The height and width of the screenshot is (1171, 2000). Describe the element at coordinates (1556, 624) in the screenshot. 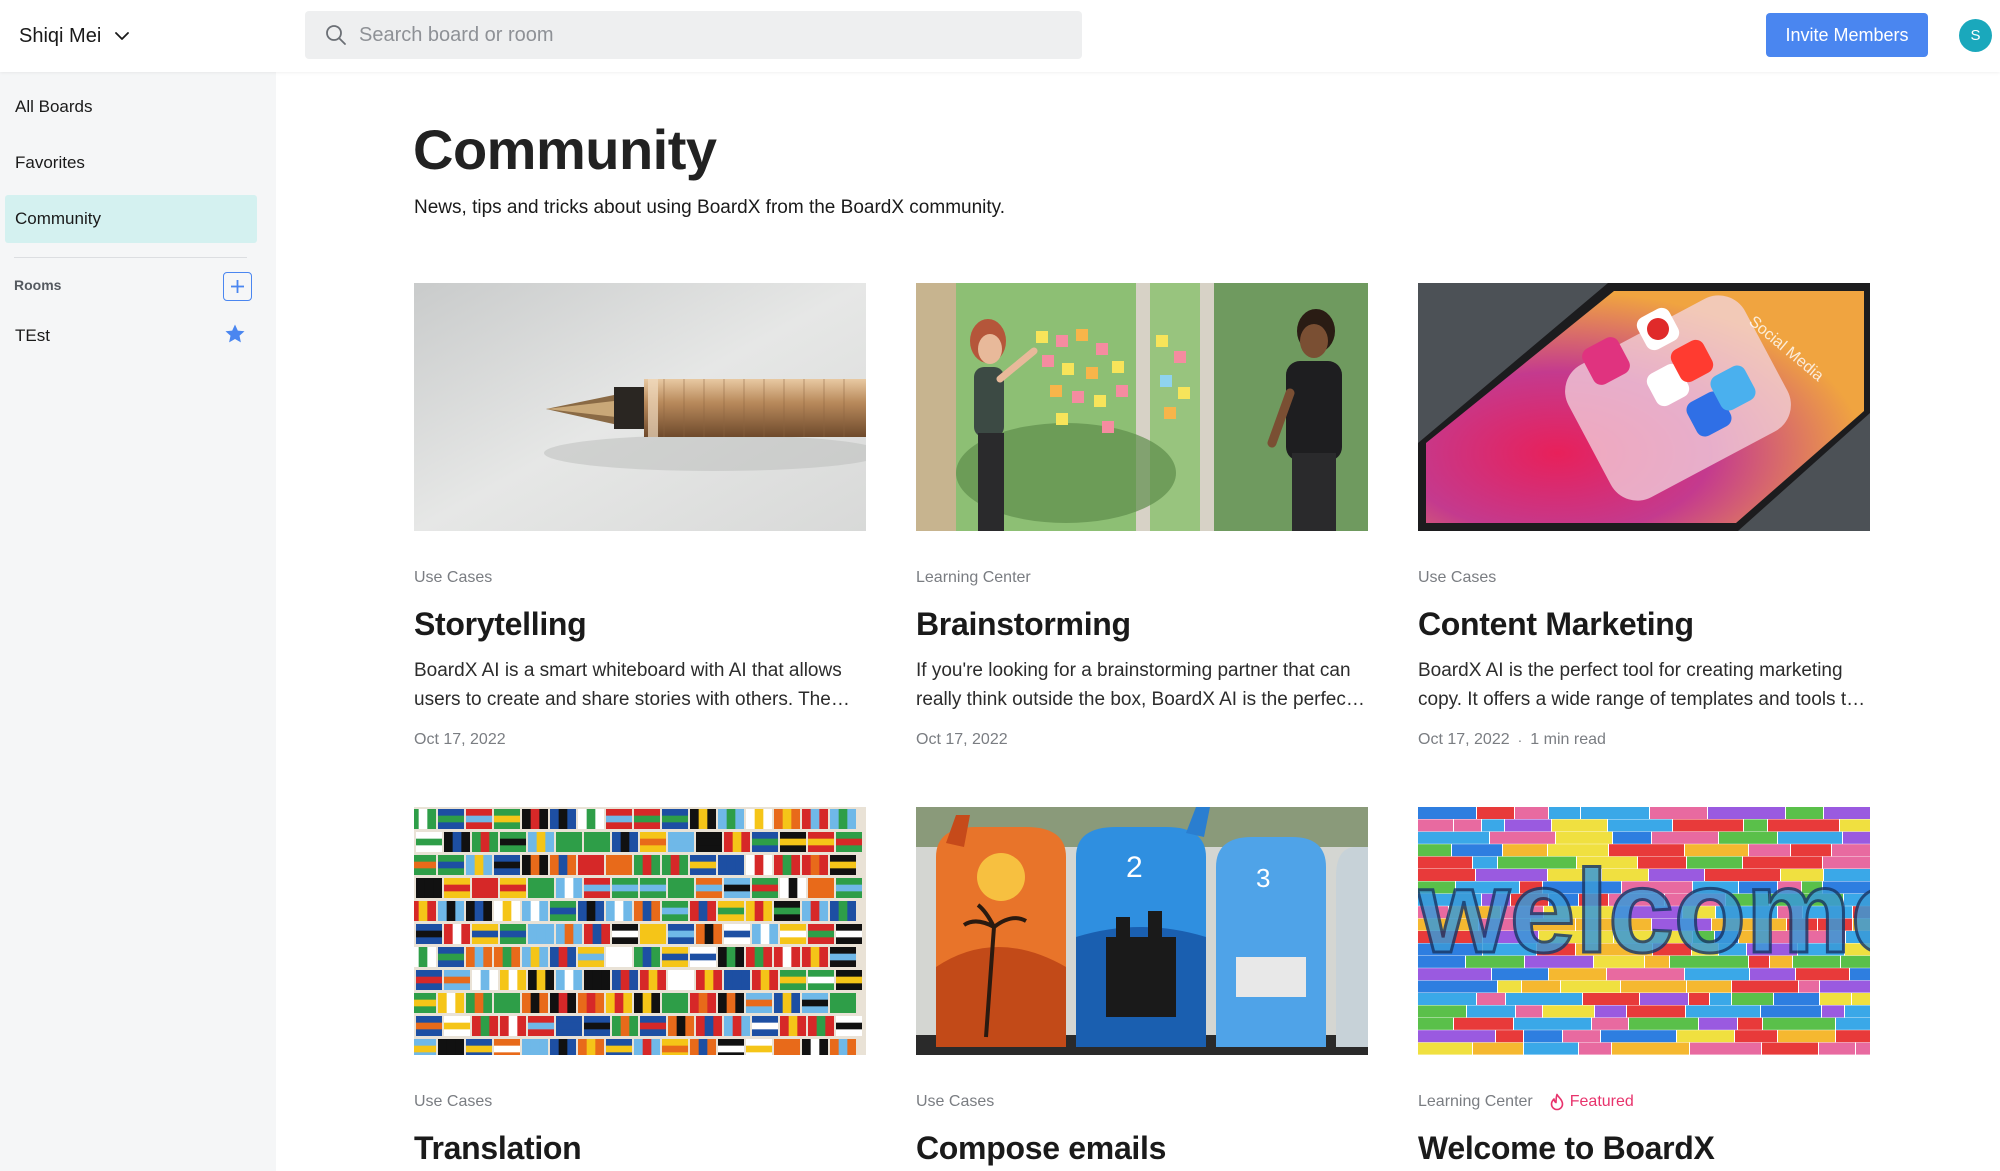

I see `card-title: Content Marketing` at that location.